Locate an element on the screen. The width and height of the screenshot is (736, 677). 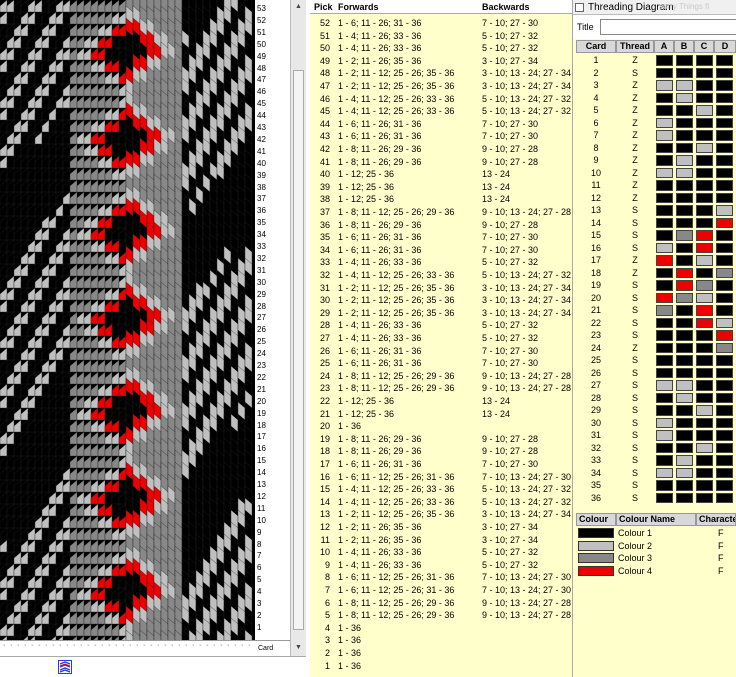
pick-row: 12 1 - 2; 11 - 26; 35 - 36 3 - 10; 27 - 34 is located at coordinates (441, 527).